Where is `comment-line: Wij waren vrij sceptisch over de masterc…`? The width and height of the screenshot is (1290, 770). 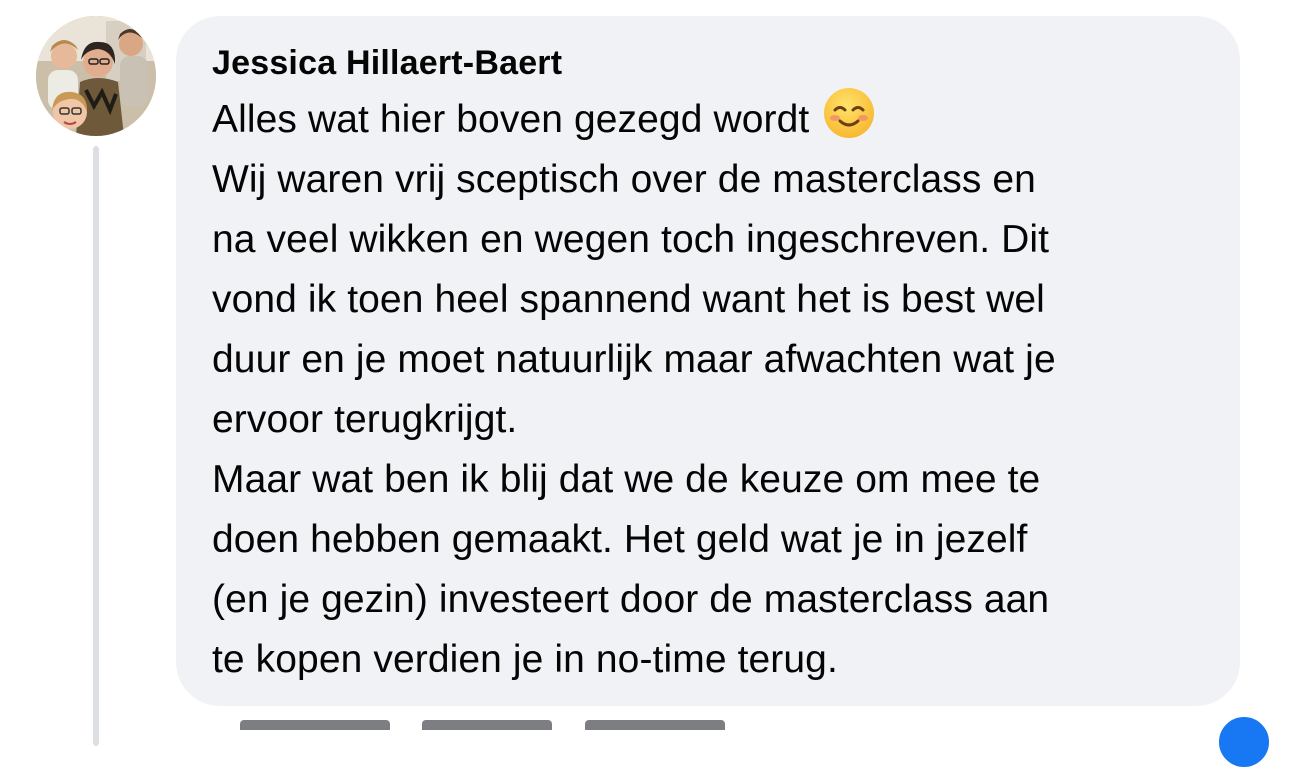 comment-line: Wij waren vrij sceptisch over de masterc… is located at coordinates (624, 179).